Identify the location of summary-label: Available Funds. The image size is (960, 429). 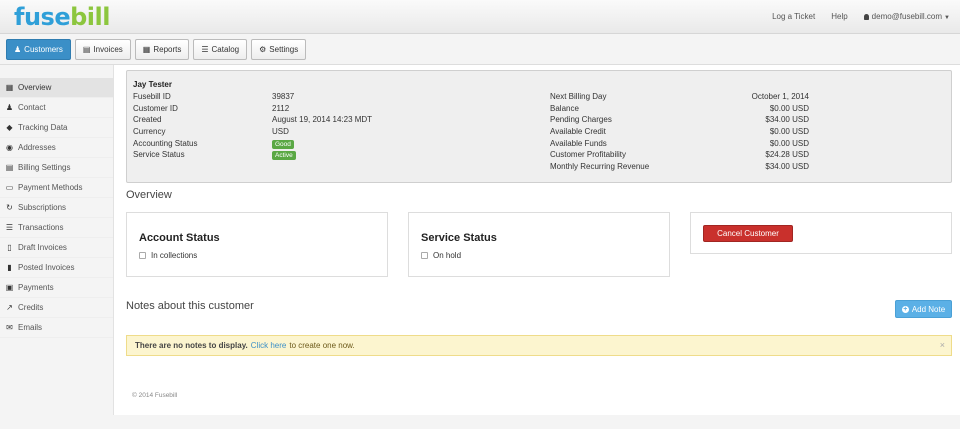
(578, 143).